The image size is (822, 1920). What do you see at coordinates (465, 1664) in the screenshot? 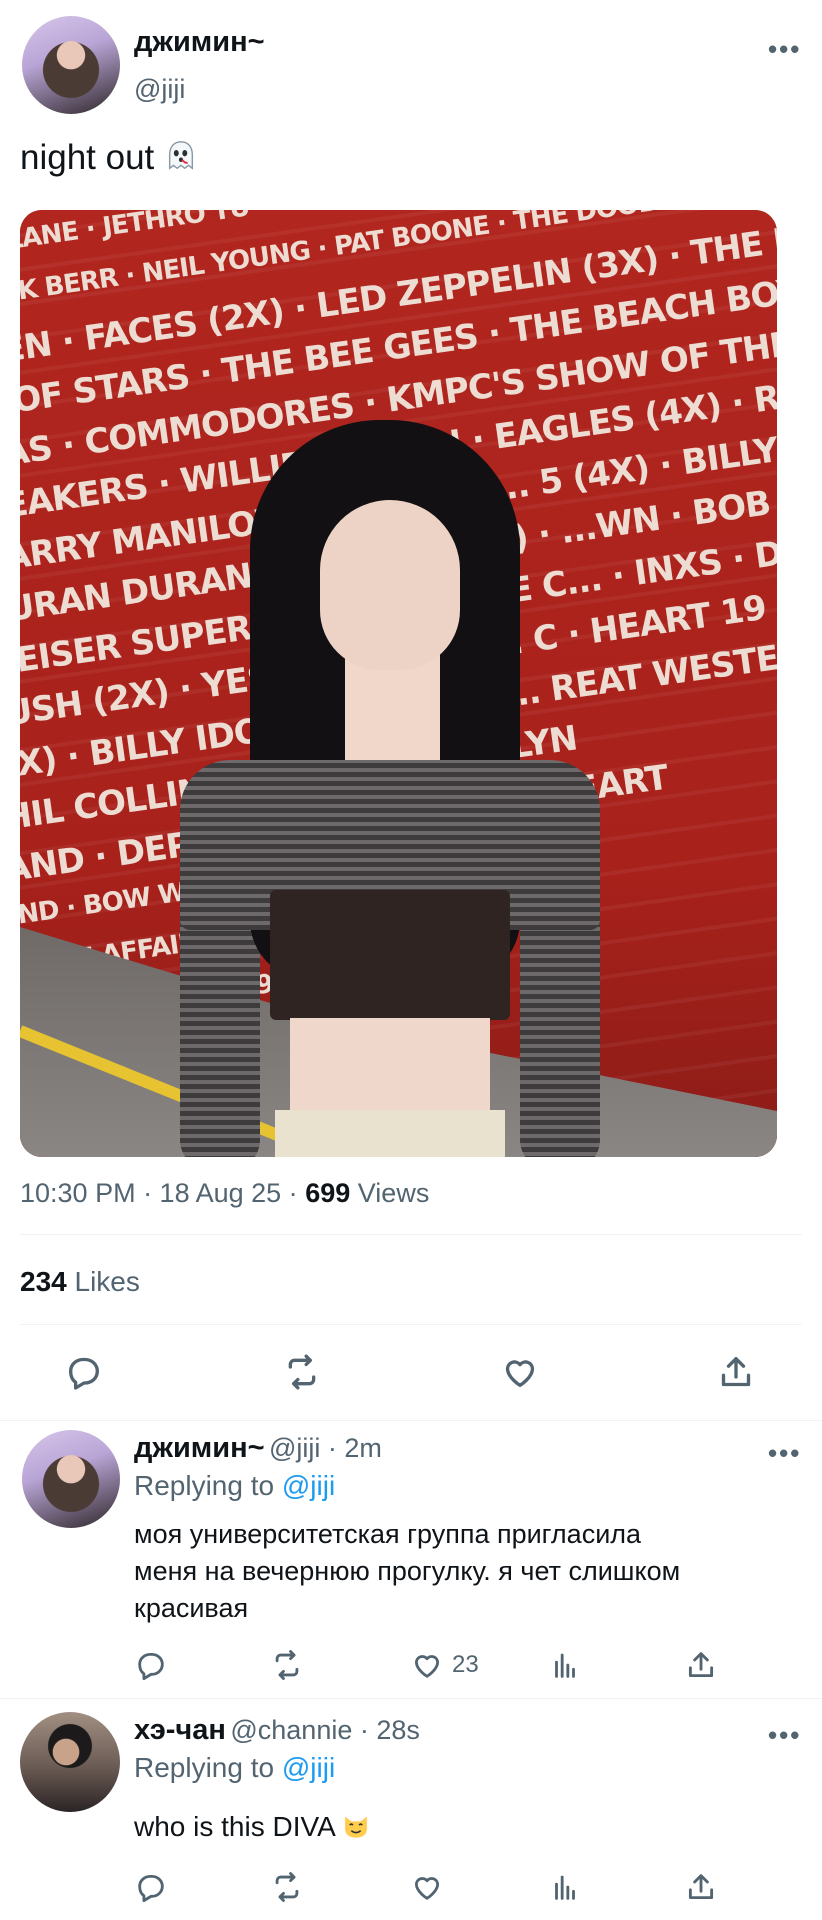
I see `like-count: 23` at bounding box center [465, 1664].